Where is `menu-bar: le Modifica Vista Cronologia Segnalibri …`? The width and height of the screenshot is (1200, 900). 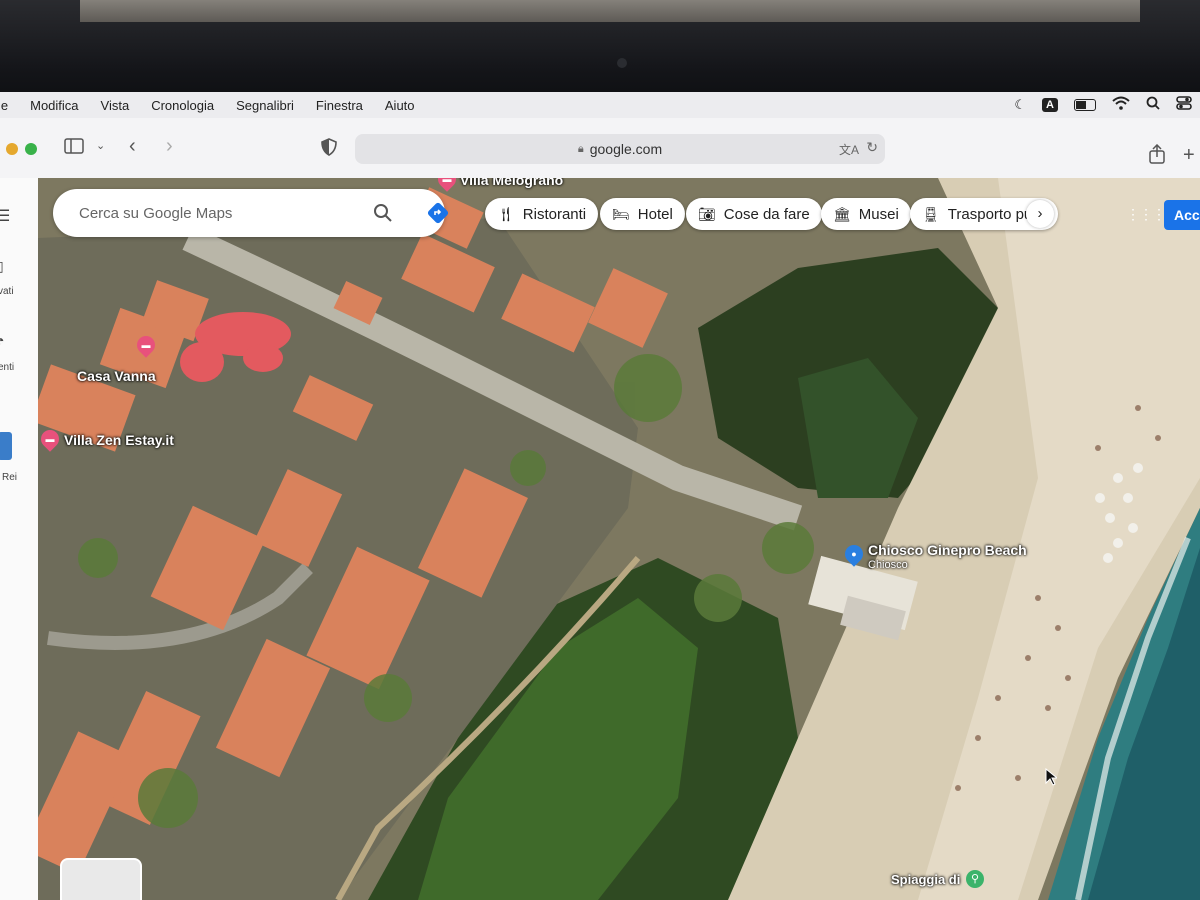 menu-bar: le Modifica Vista Cronologia Segnalibri … is located at coordinates (600, 105).